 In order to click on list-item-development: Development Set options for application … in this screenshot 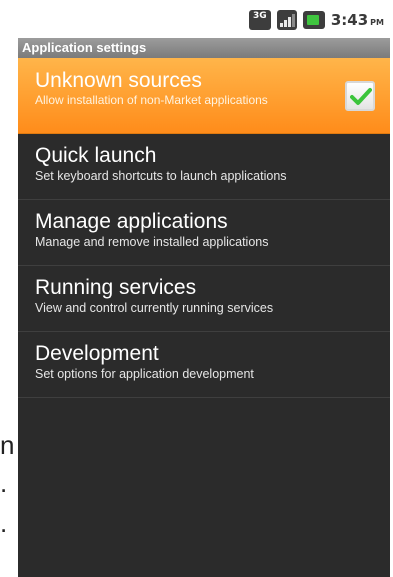, I will do `click(204, 365)`.